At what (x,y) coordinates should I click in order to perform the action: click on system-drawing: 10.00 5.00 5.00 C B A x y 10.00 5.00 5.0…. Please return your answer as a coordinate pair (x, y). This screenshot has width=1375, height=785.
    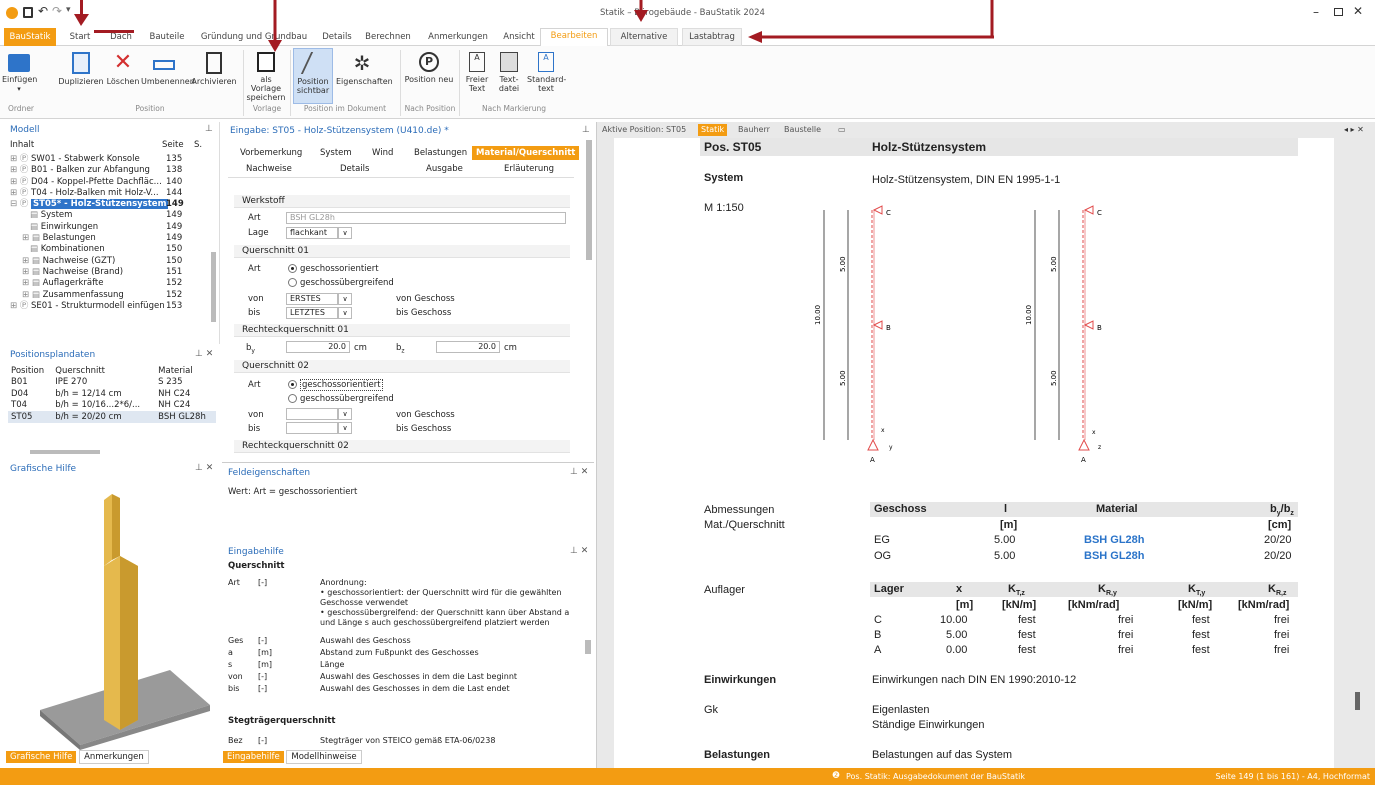
    Looking at the image, I should click on (958, 334).